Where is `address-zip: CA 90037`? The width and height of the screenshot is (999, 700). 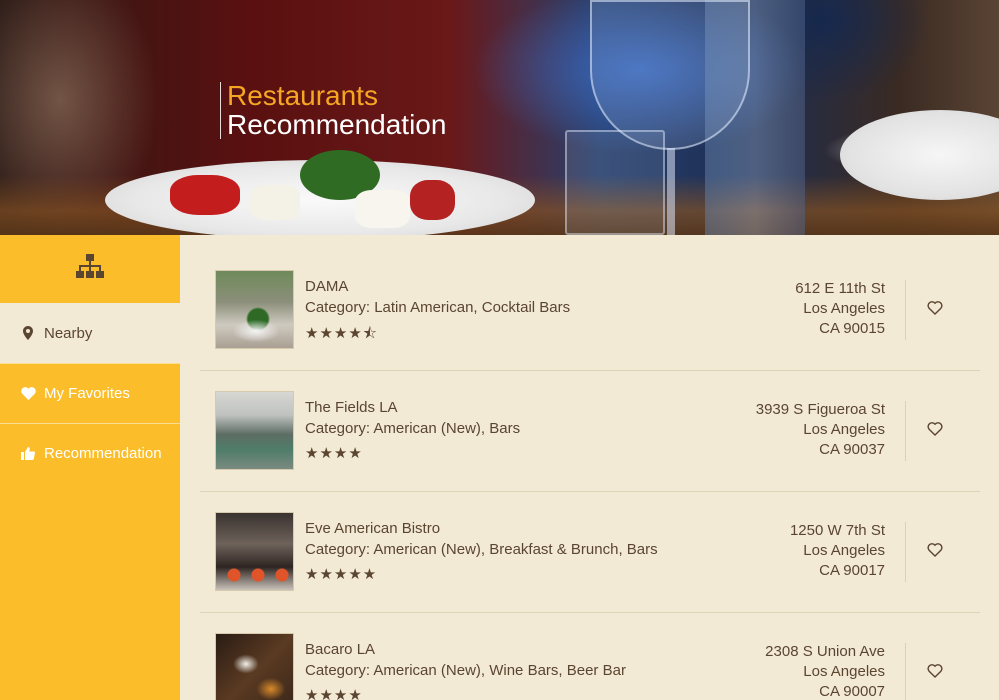
address-zip: CA 90037 is located at coordinates (852, 449).